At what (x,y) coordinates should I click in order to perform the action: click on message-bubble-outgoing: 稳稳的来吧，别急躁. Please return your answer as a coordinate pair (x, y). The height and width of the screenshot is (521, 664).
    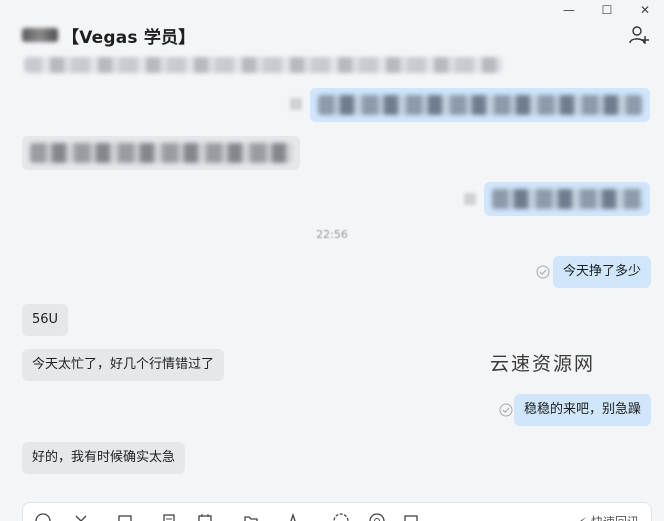
    Looking at the image, I should click on (582, 410).